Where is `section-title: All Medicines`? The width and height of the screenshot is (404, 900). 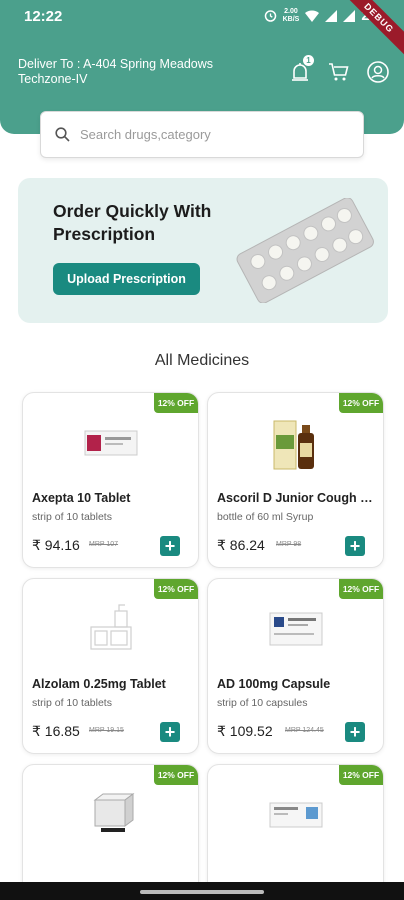
section-title: All Medicines is located at coordinates (202, 360).